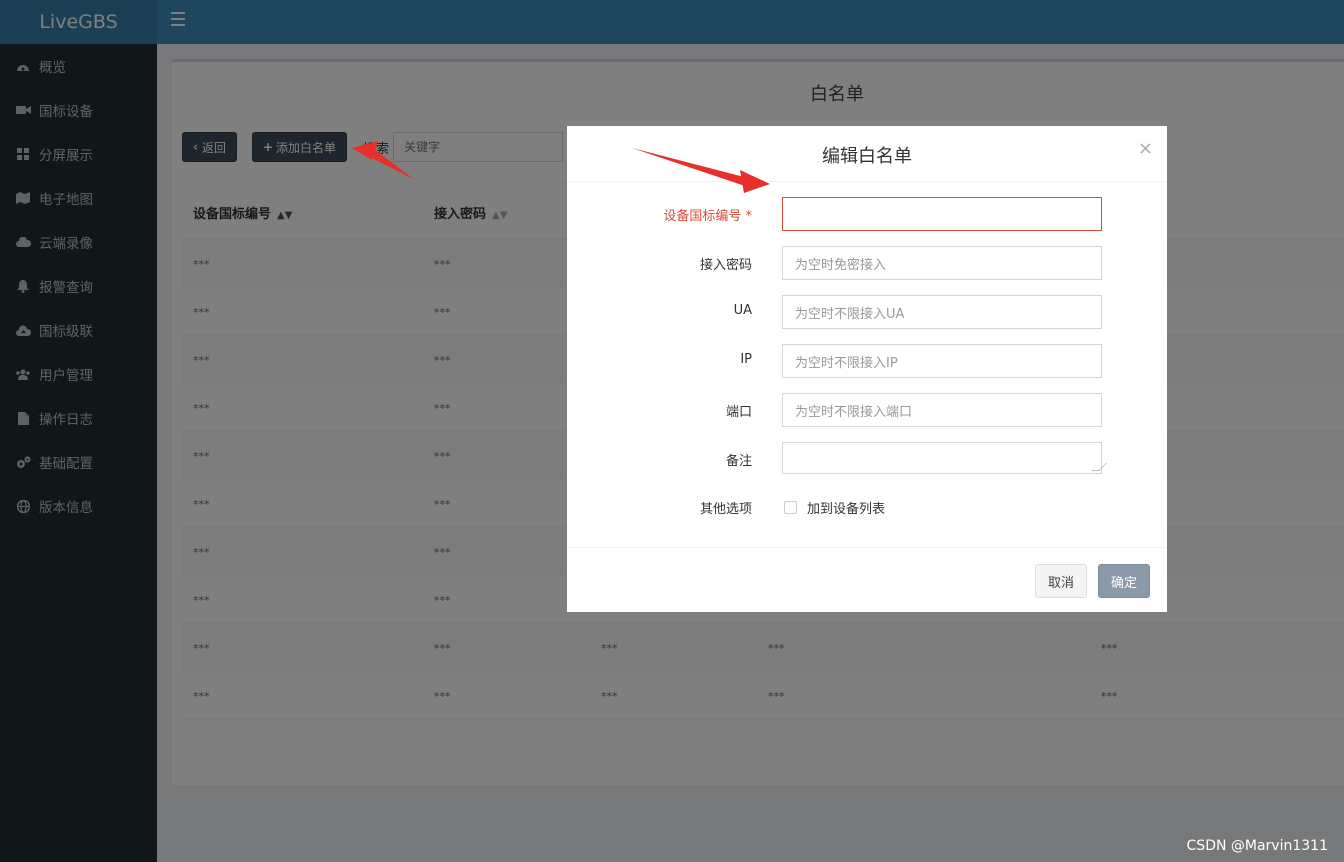 The width and height of the screenshot is (1344, 862). Describe the element at coordinates (1145, 148) in the screenshot. I see `close-icon: ×` at that location.